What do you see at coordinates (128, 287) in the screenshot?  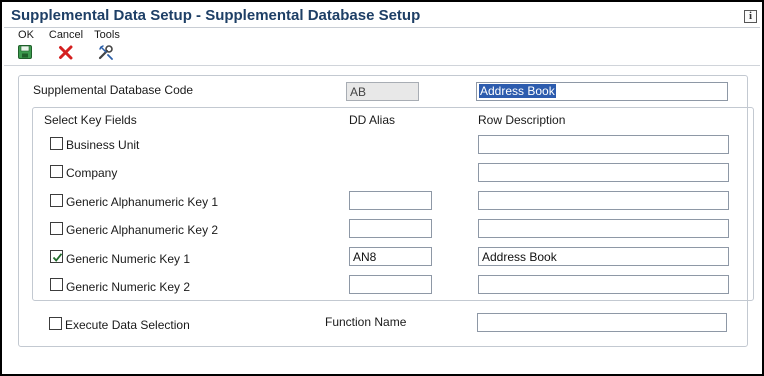 I see `numeric-key-2-label: Generic Numeric Key 2` at bounding box center [128, 287].